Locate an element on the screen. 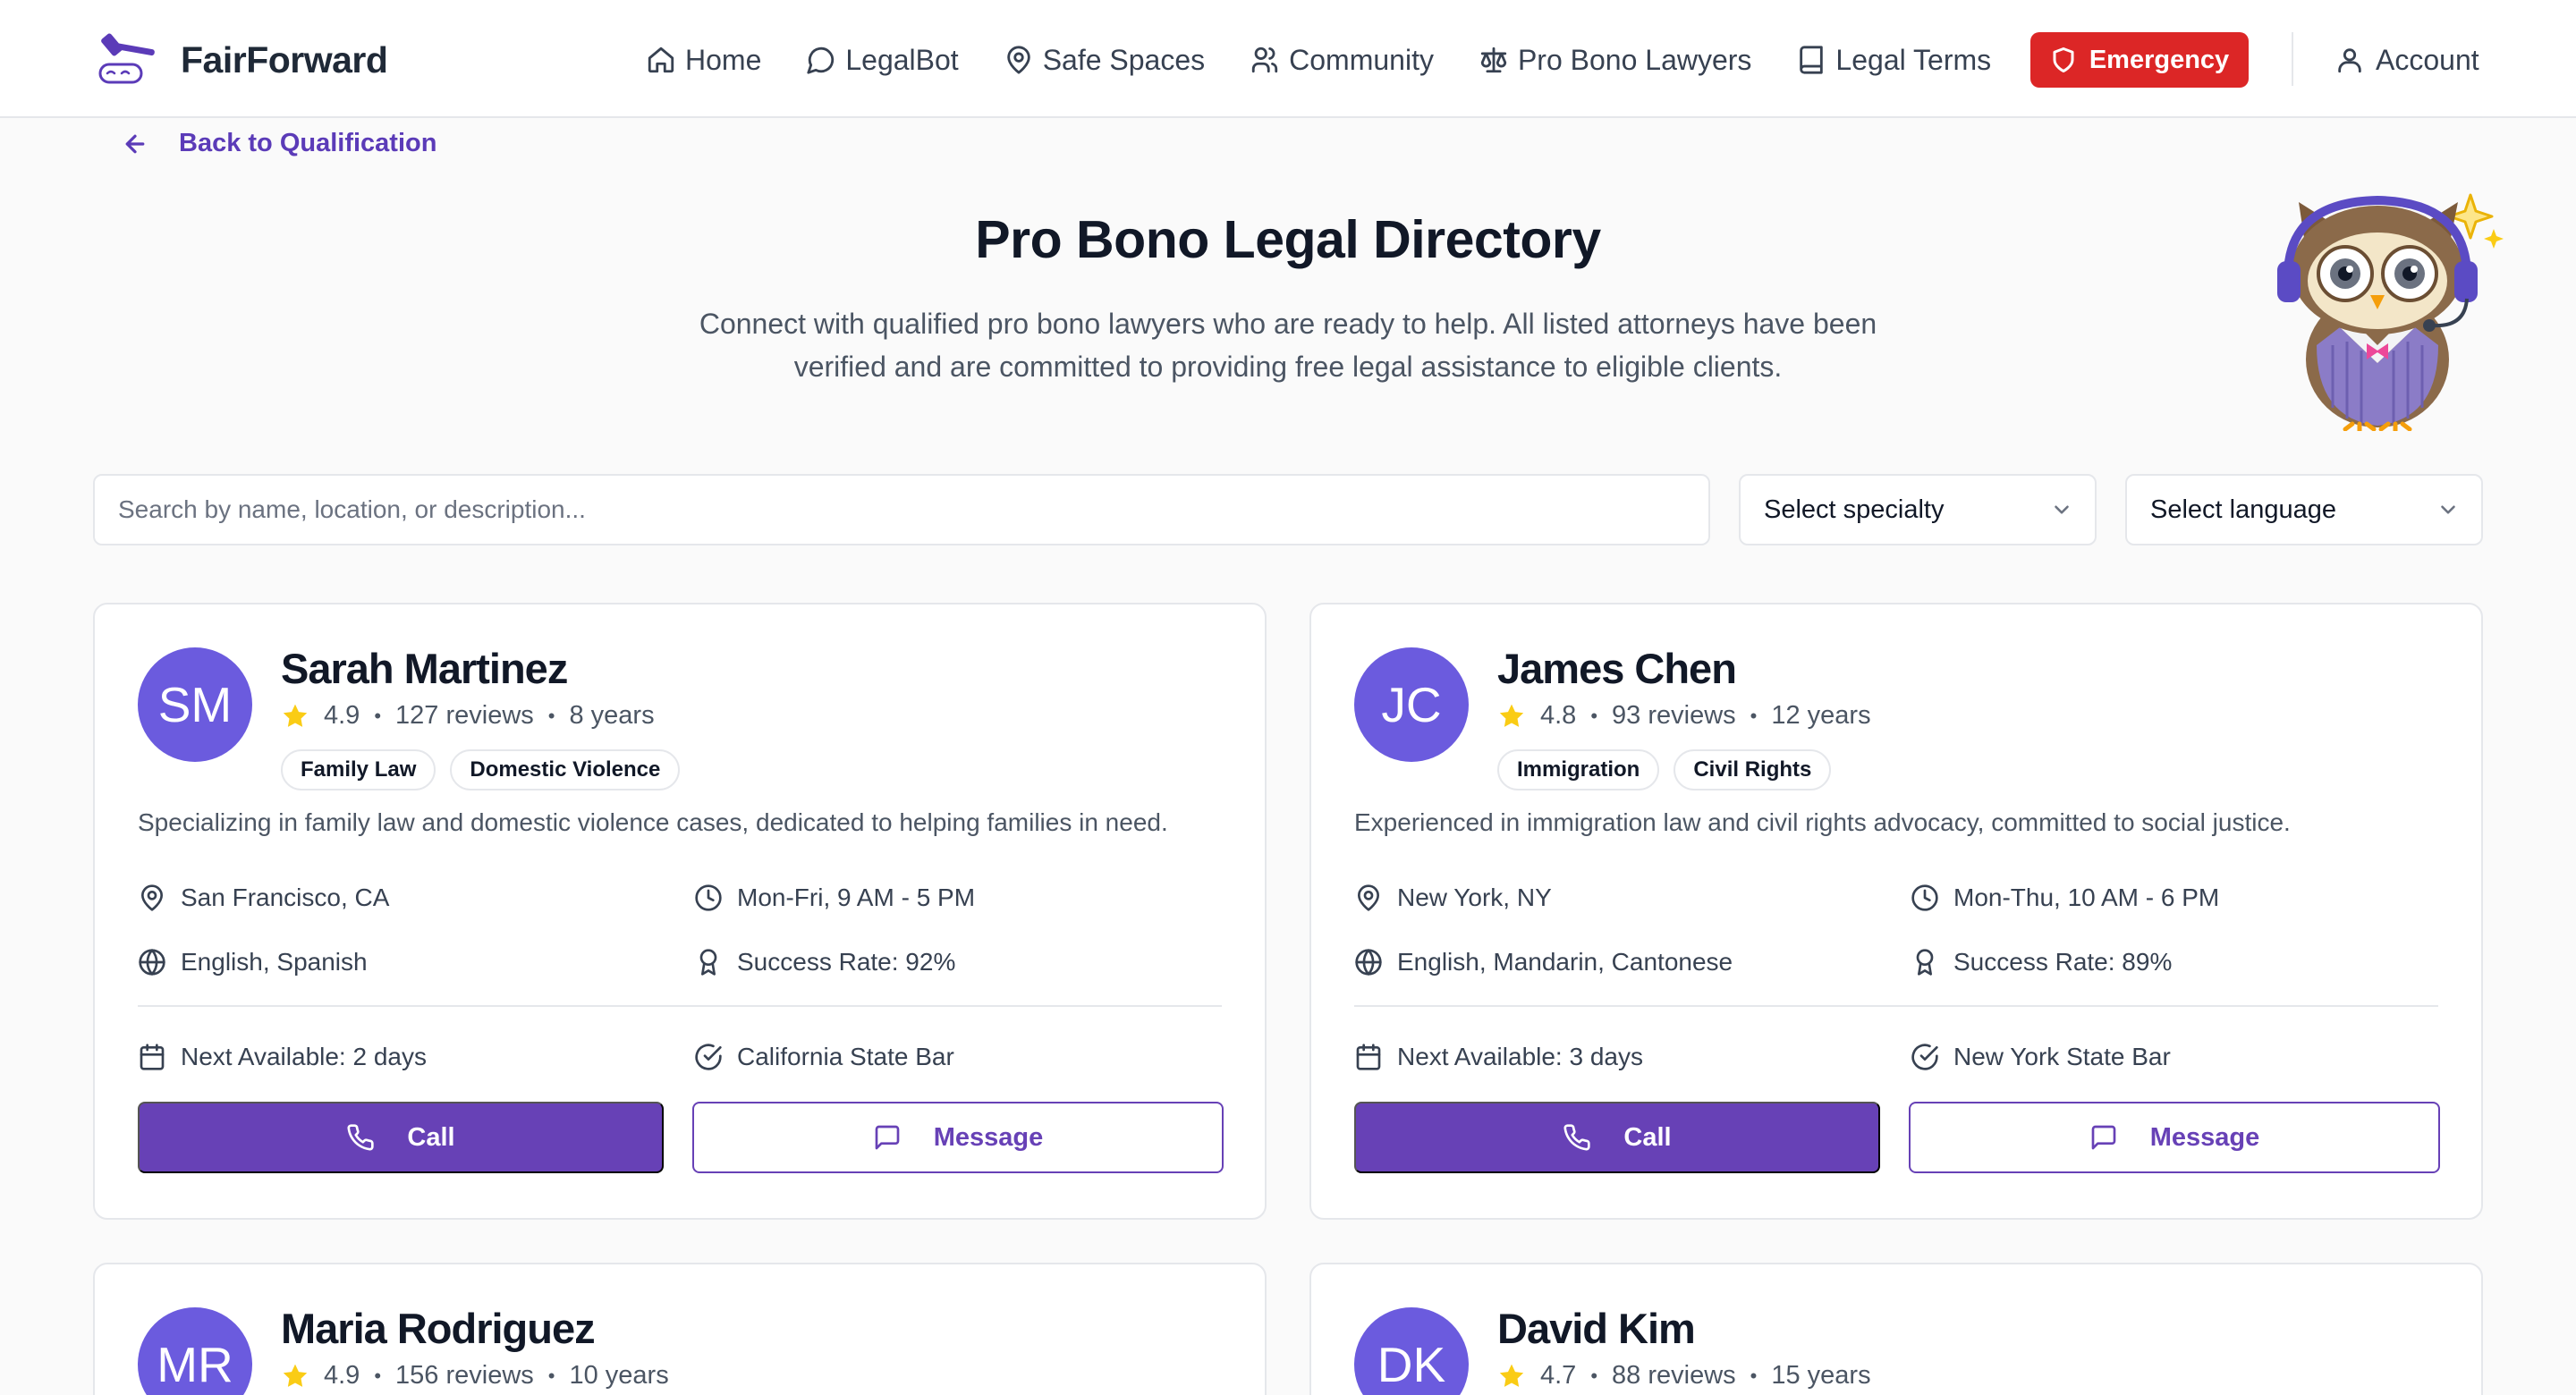 This screenshot has width=2576, height=1395. emergency-button: Emergency is located at coordinates (2139, 60).